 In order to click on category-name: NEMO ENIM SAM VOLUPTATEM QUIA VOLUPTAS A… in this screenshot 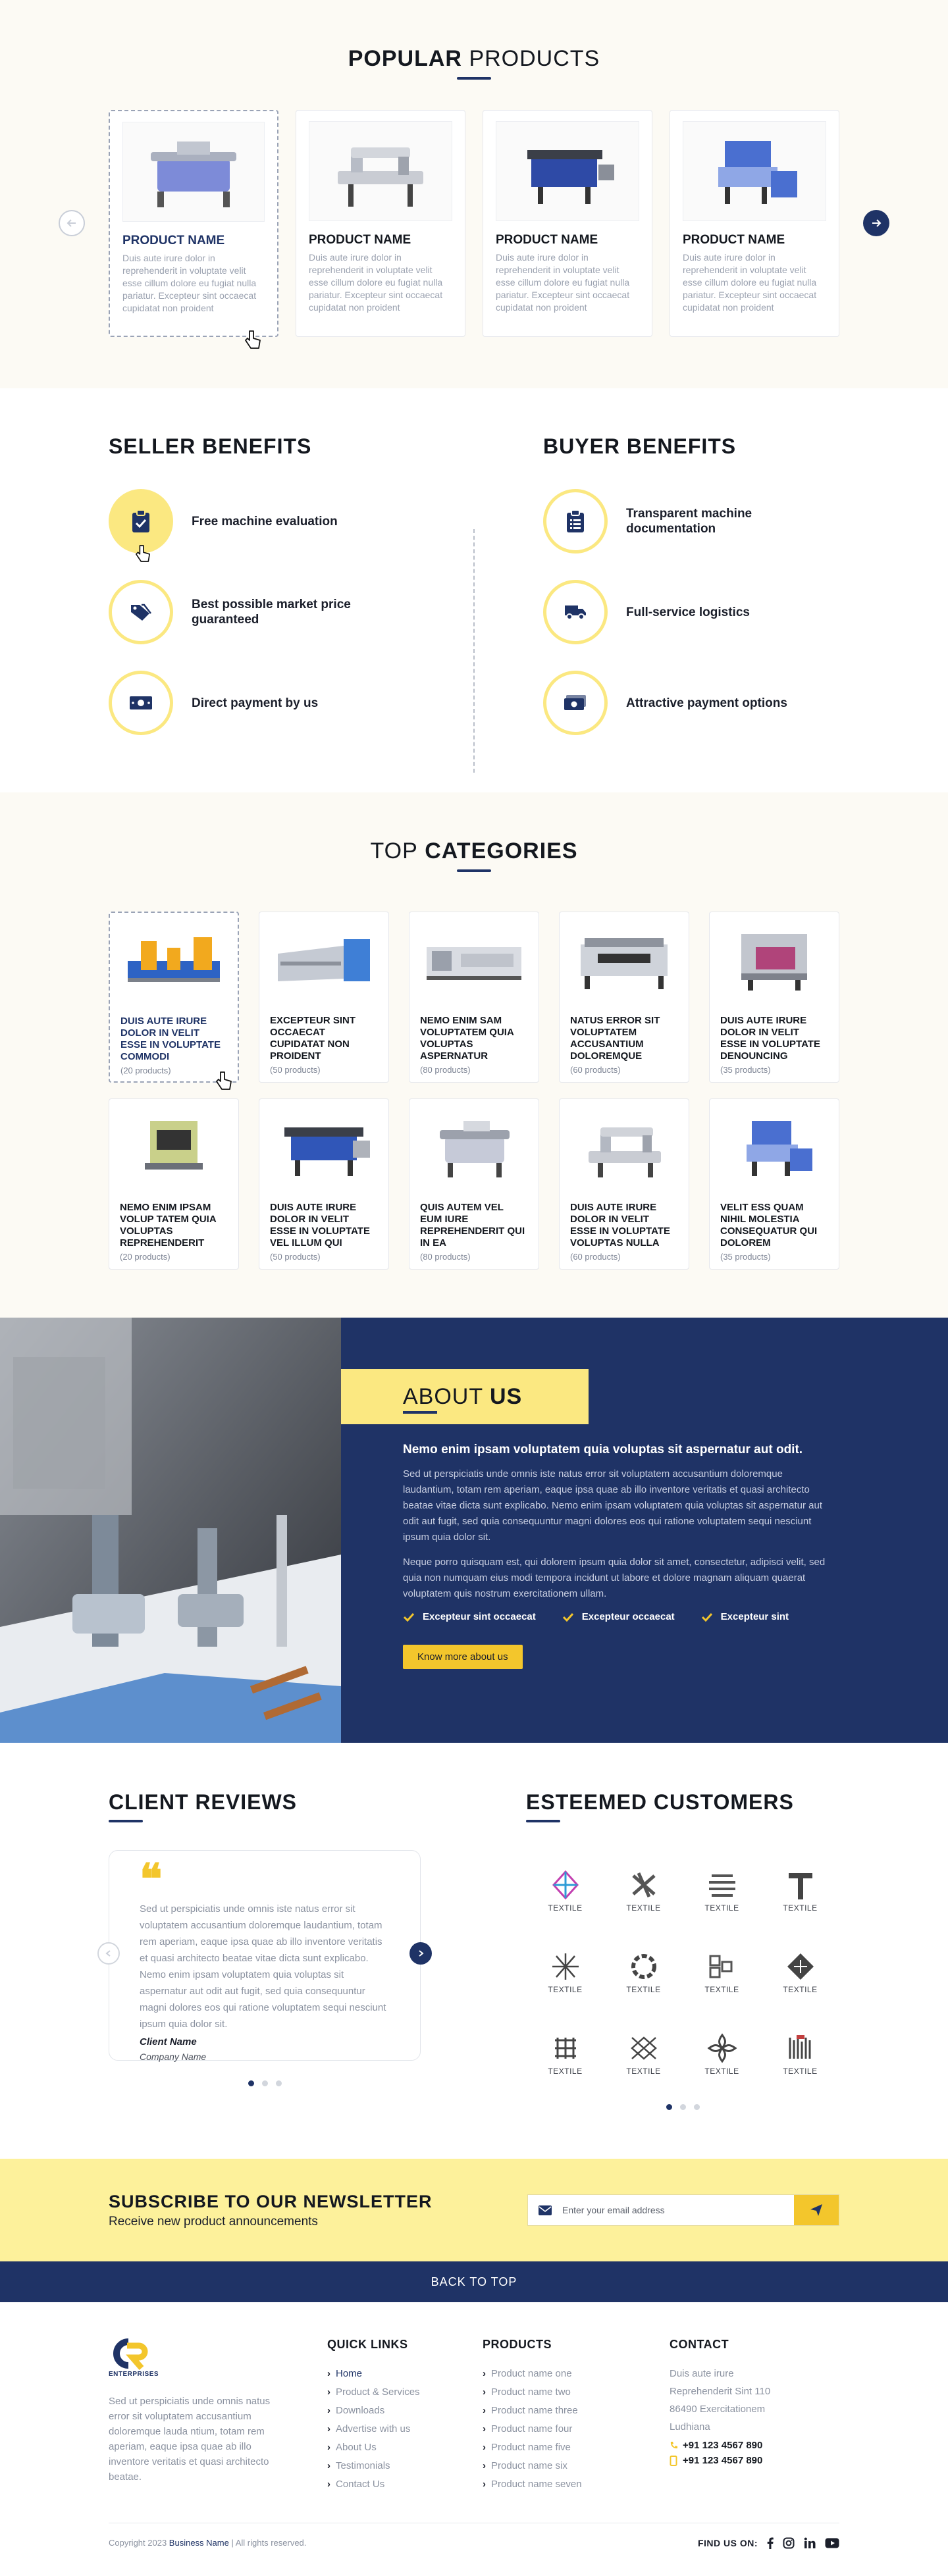, I will do `click(474, 1038)`.